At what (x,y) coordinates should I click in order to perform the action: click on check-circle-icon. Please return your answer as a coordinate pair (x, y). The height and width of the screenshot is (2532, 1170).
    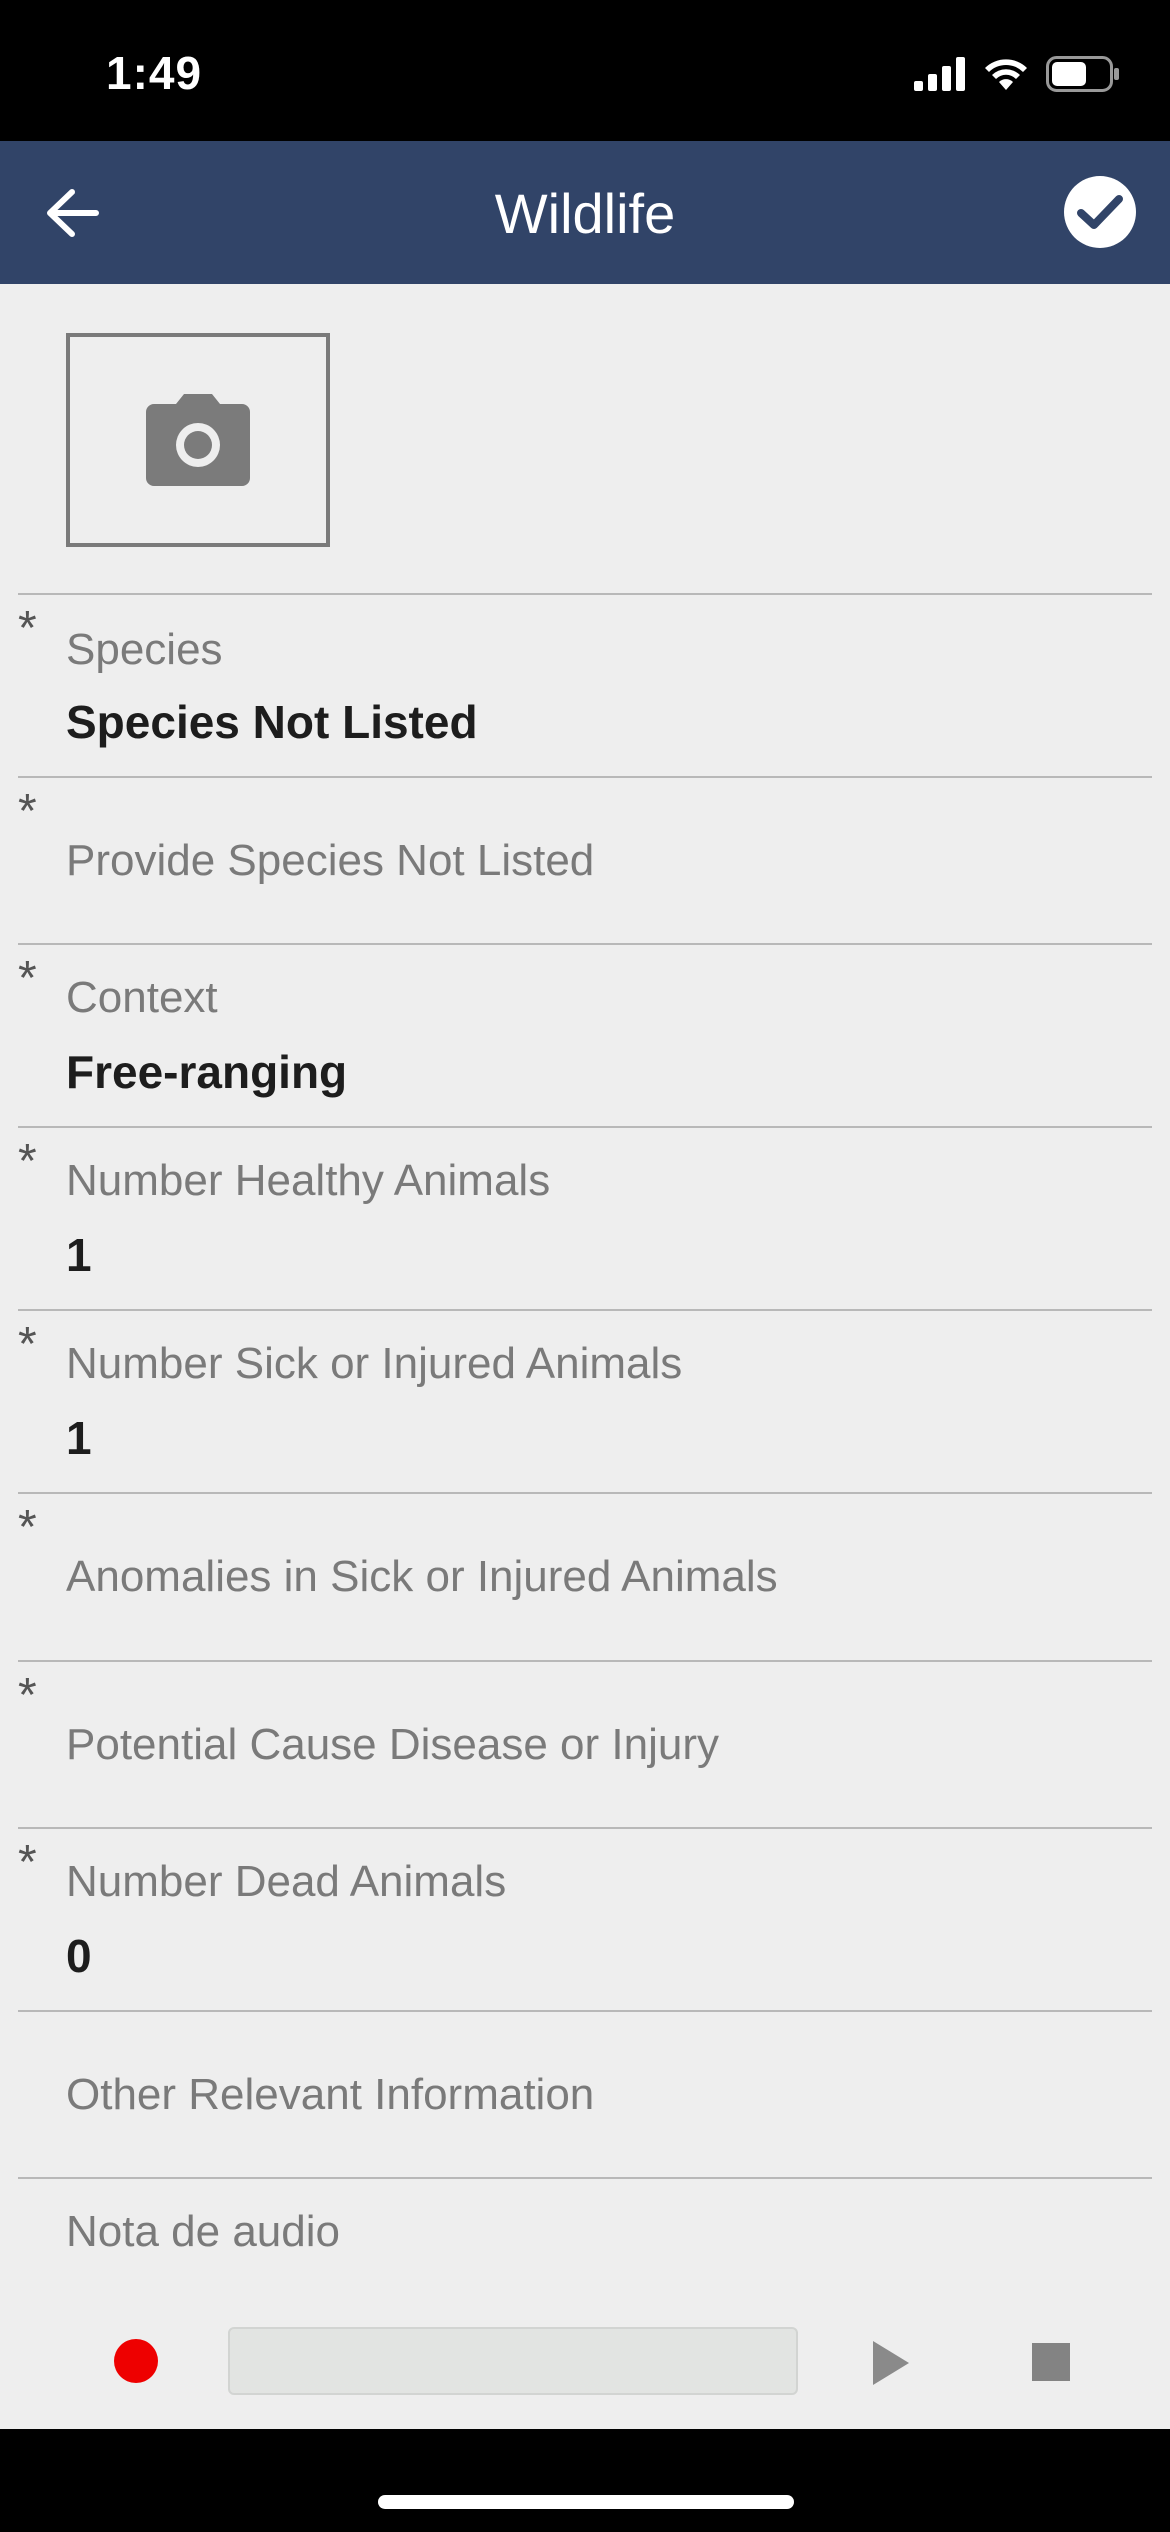
    Looking at the image, I should click on (1100, 212).